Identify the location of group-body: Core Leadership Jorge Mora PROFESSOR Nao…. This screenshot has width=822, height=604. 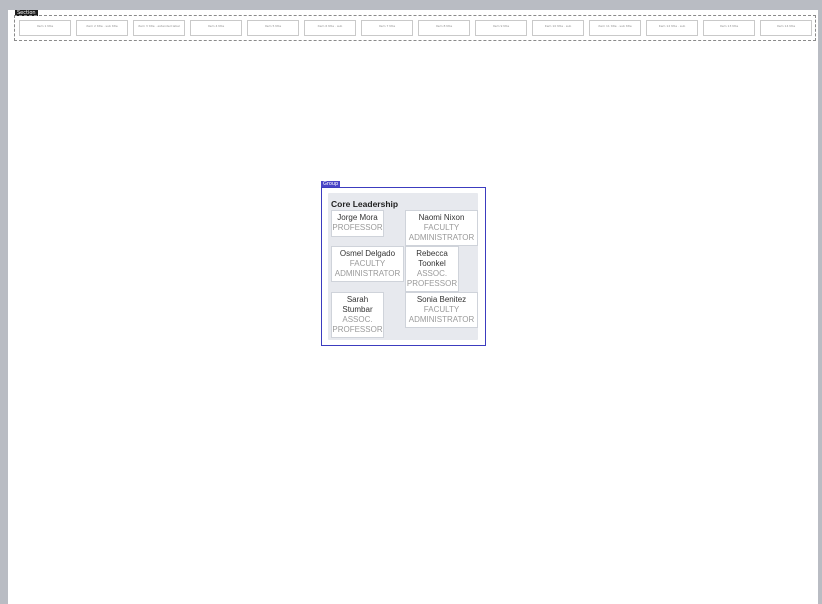
(403, 266).